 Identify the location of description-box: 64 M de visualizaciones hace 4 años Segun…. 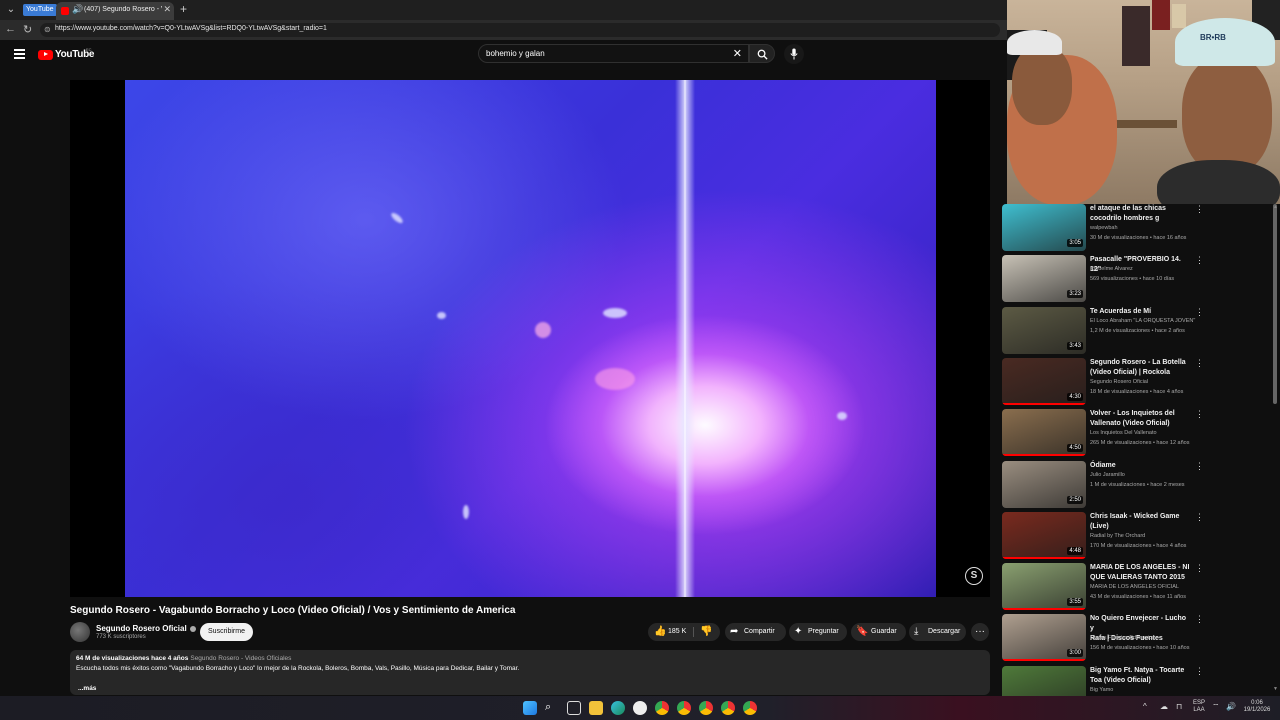
(530, 672).